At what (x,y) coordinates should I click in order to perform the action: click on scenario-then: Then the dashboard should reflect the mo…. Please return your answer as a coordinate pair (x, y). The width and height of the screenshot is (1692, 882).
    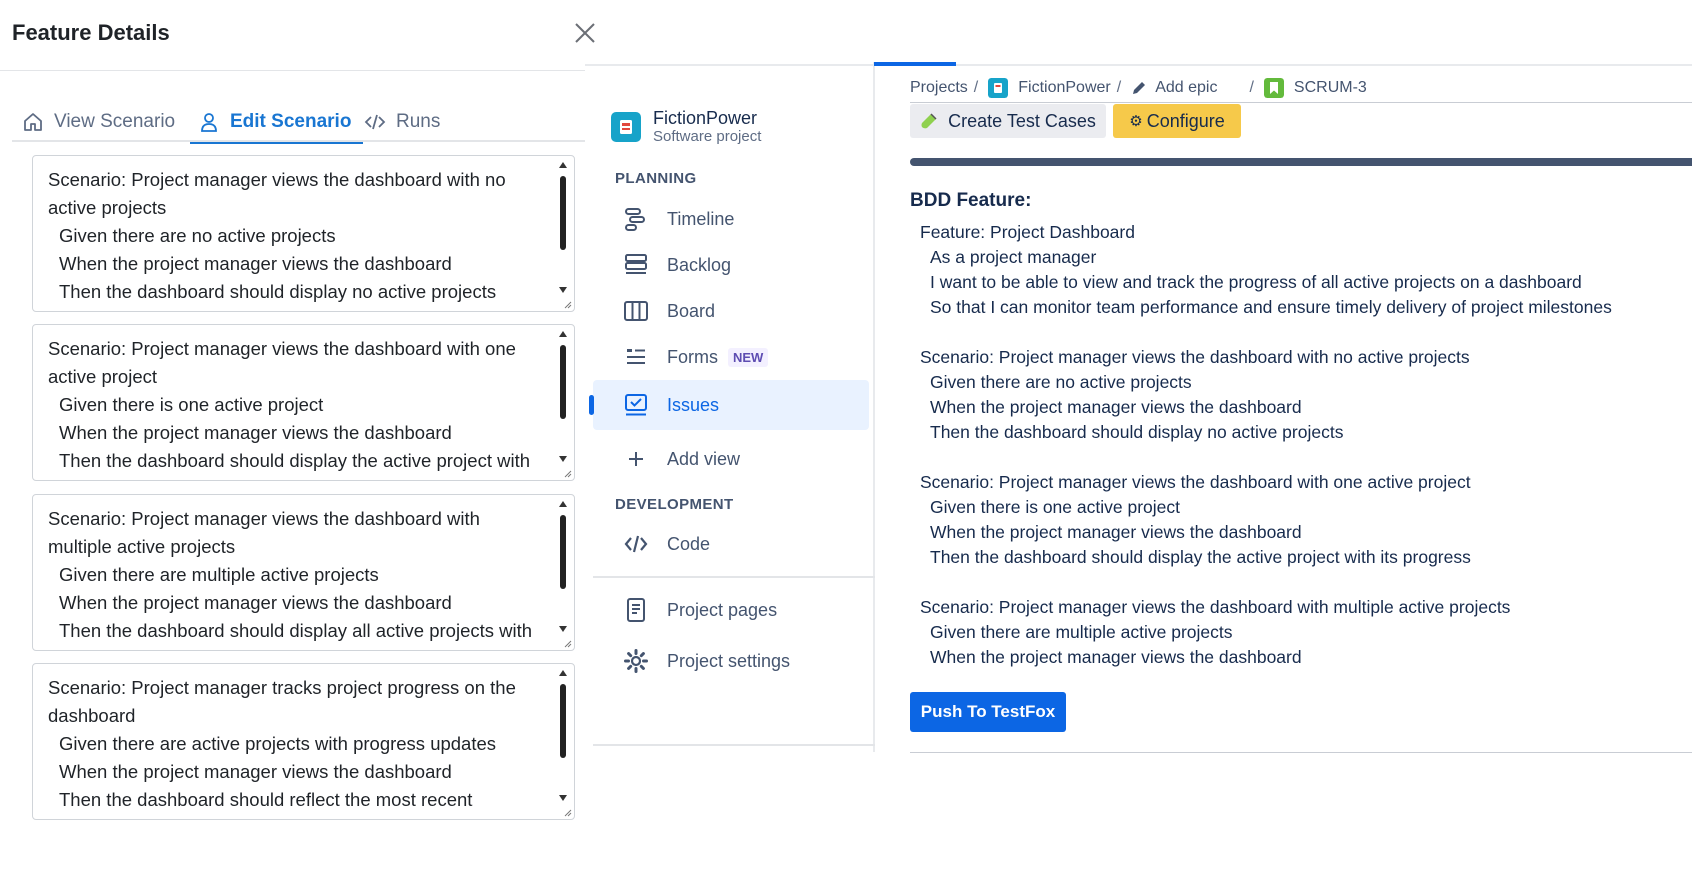
    Looking at the image, I should click on (266, 799).